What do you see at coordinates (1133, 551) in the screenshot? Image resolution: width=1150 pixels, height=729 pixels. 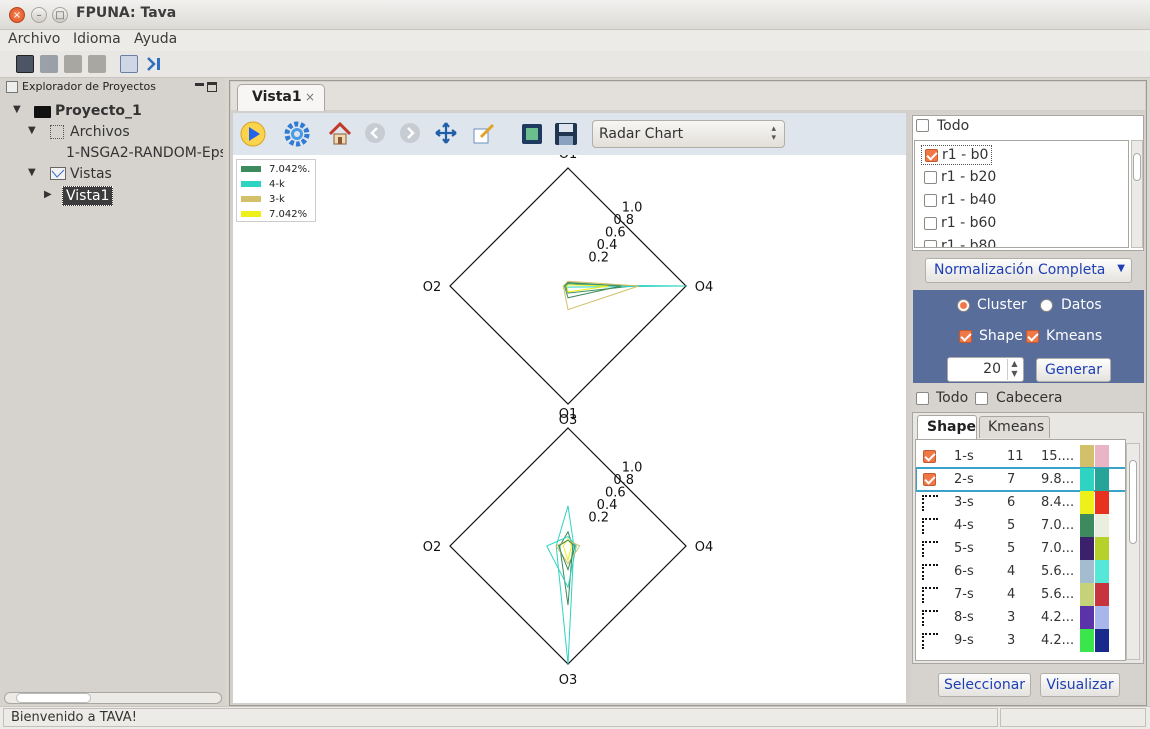 I see `shape-scrollbar` at bounding box center [1133, 551].